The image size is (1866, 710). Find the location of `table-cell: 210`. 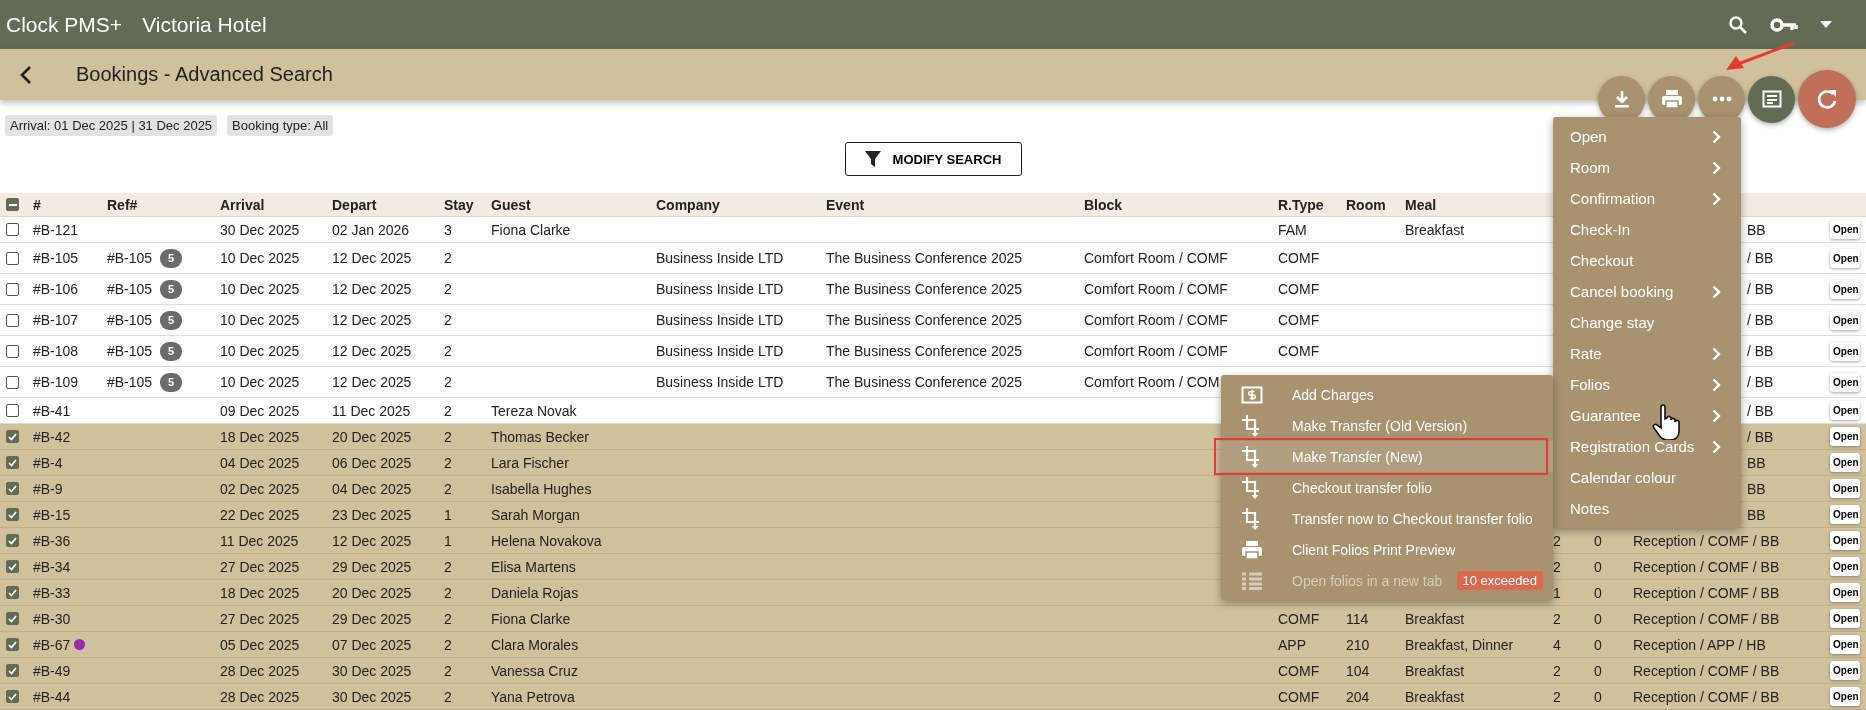

table-cell: 210 is located at coordinates (1358, 644).